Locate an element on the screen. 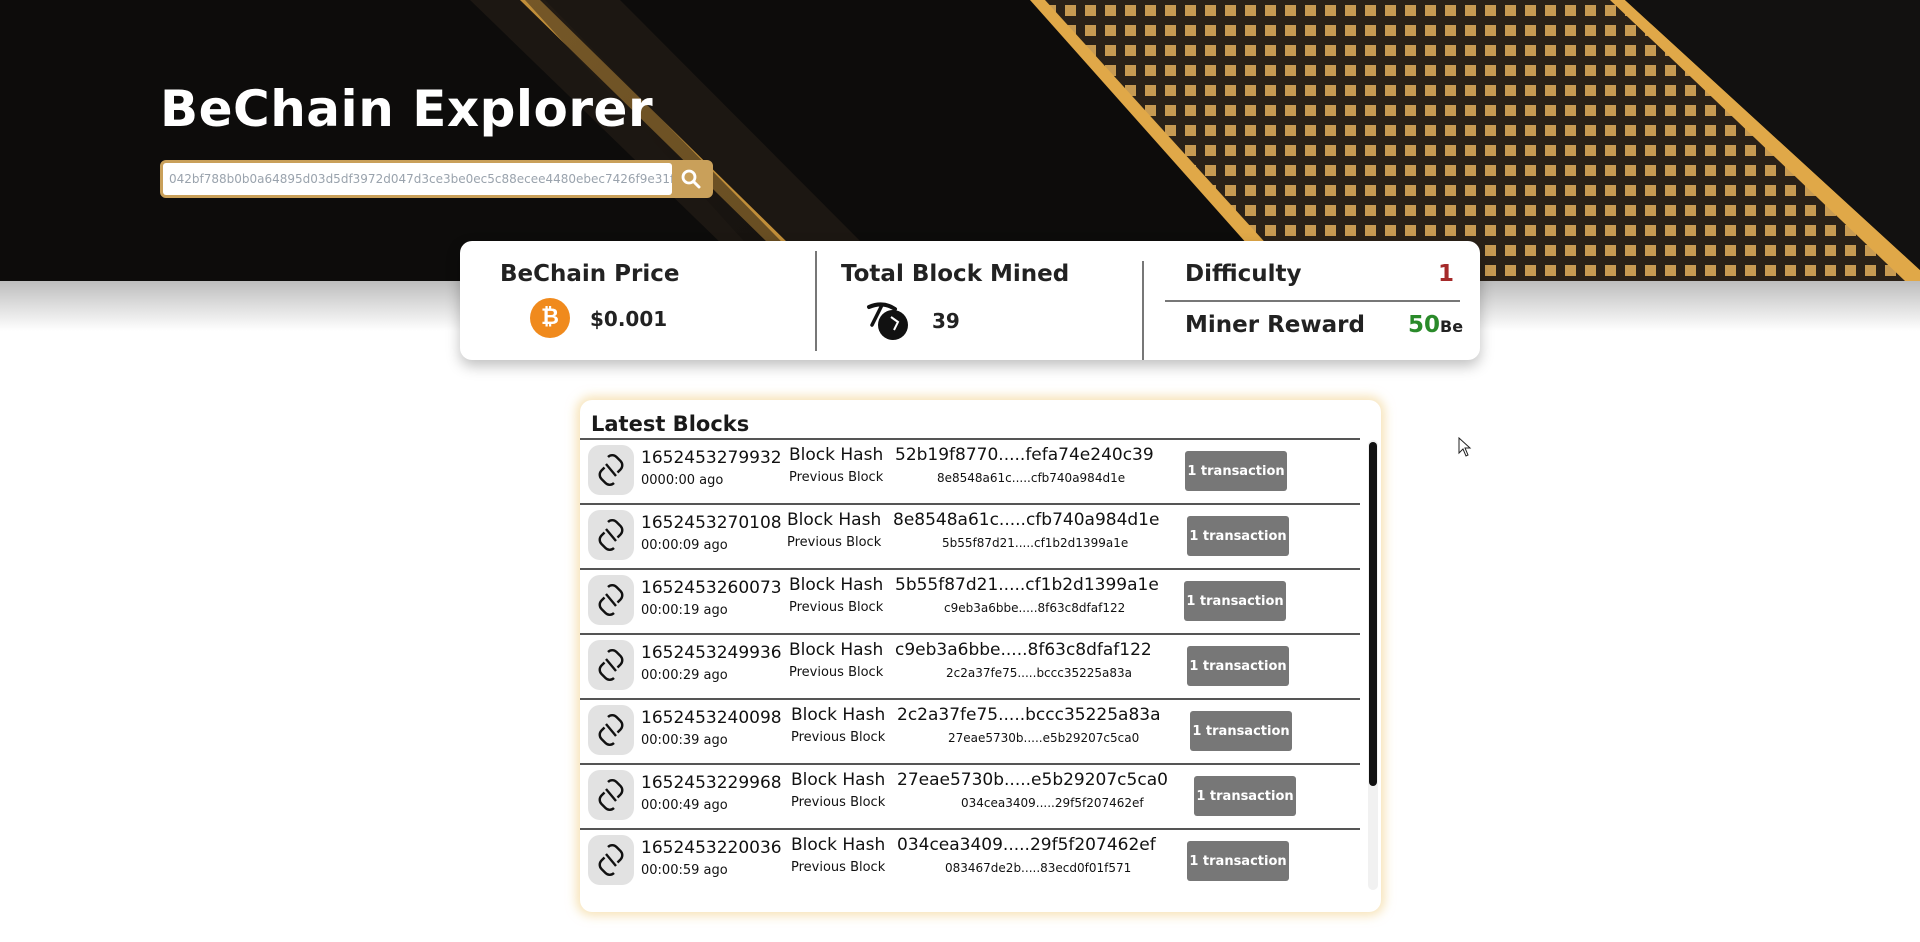  previous-block-value: 27eae5730b.....e5b29207c5ca0 is located at coordinates (1043, 738).